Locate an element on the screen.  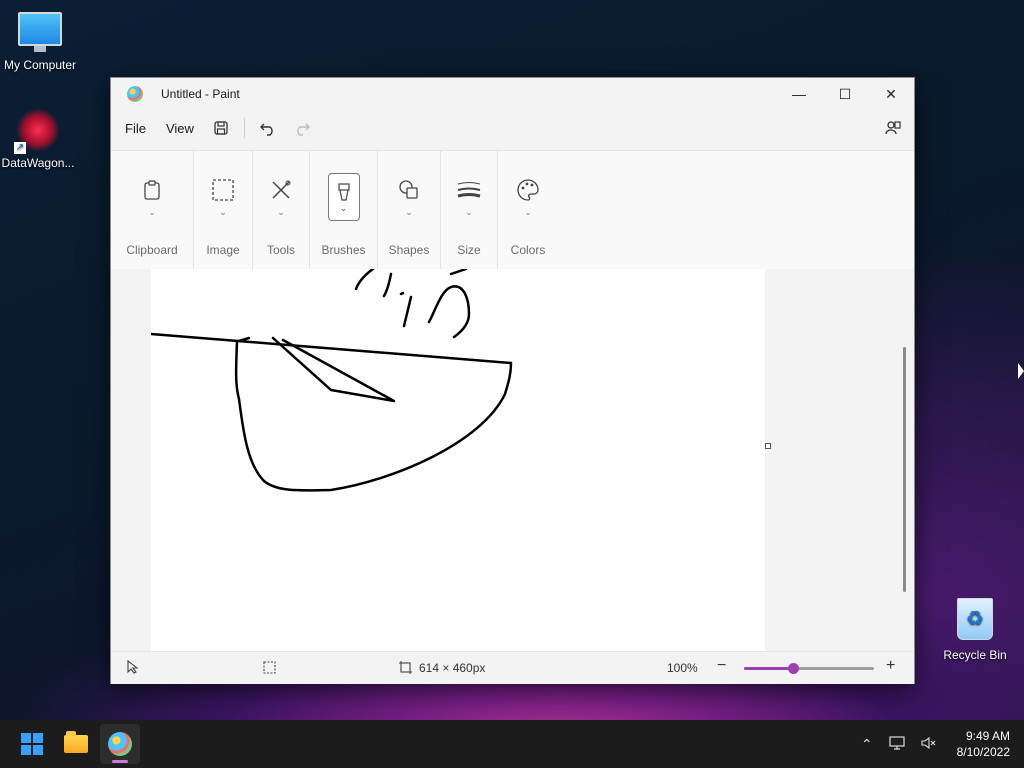
canvas-size-label: 614 × 460px is located at coordinates (452, 668).